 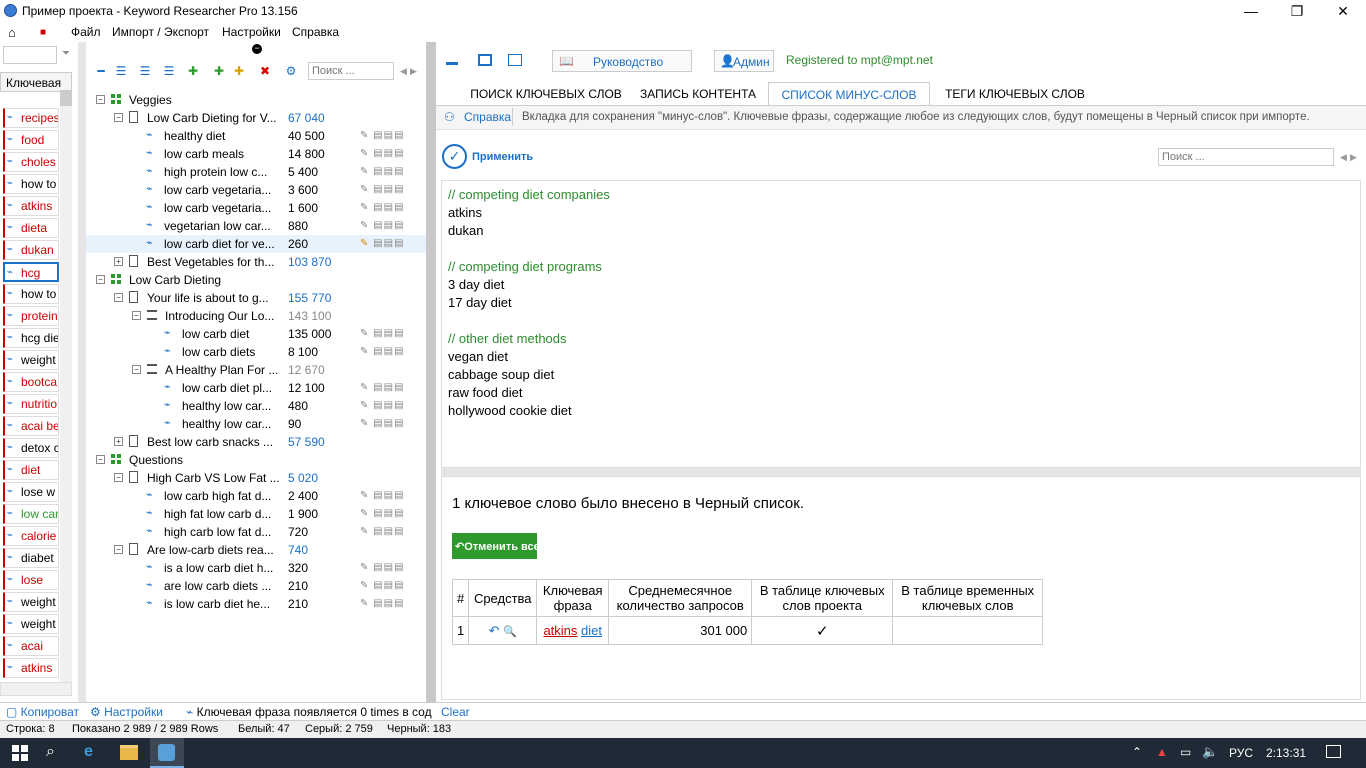 What do you see at coordinates (42, 712) in the screenshot?
I see `copy-button: ▢ Копироват` at bounding box center [42, 712].